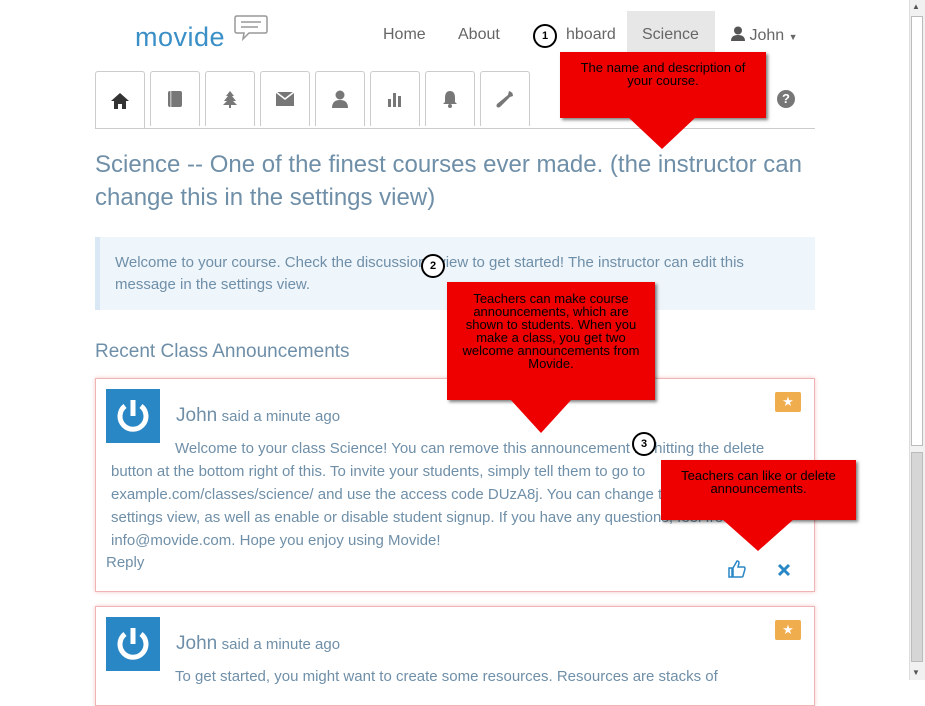 The image size is (925, 706). Describe the element at coordinates (784, 570) in the screenshot. I see `delete-icon` at that location.